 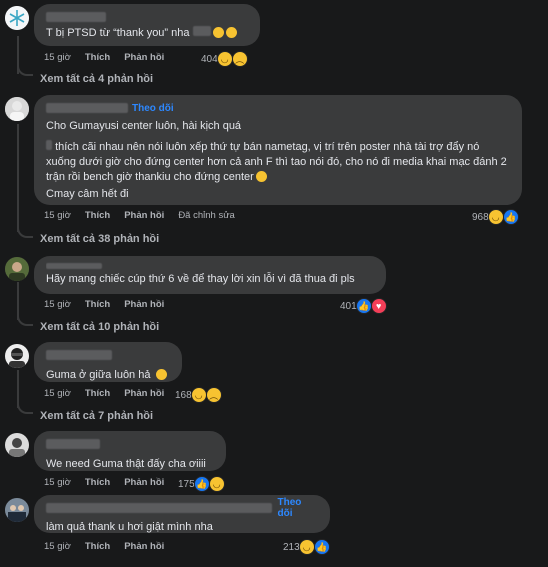 I want to click on group-avatar-icon, so click(x=17, y=510).